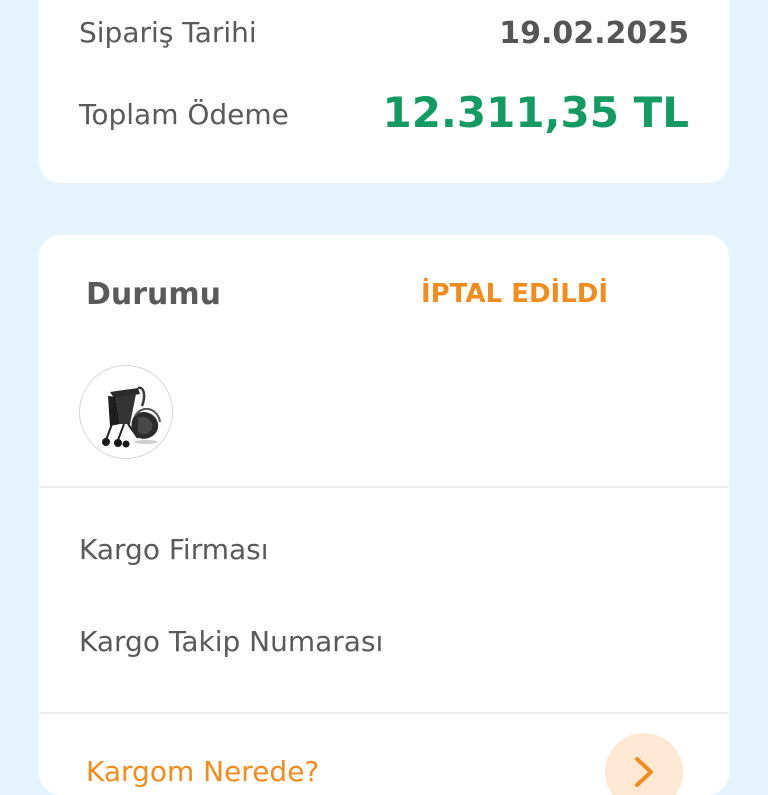 The width and height of the screenshot is (768, 795). Describe the element at coordinates (644, 772) in the screenshot. I see `chevron-right-icon` at that location.